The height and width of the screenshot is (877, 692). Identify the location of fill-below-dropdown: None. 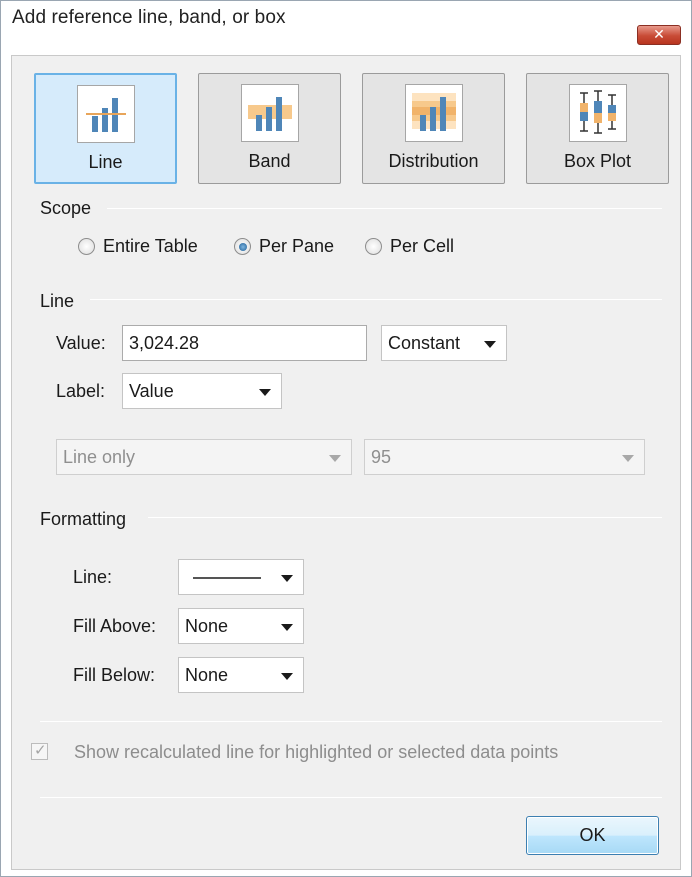
(241, 675).